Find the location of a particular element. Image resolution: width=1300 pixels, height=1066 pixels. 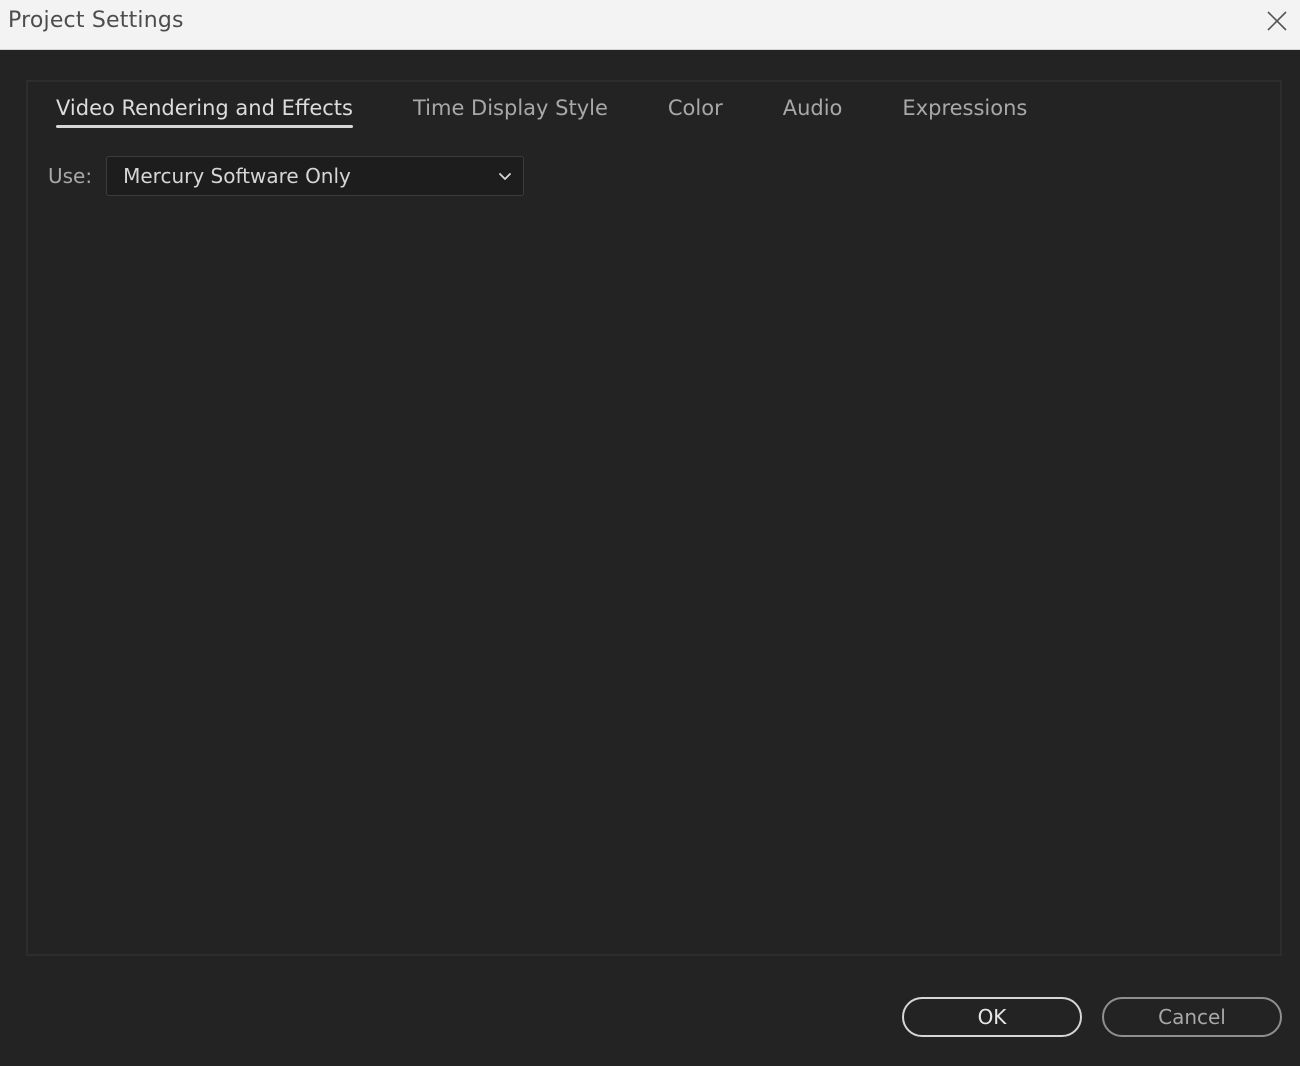

tab-video-rendering-and-effects: Video Rendering and Effects is located at coordinates (204, 112).